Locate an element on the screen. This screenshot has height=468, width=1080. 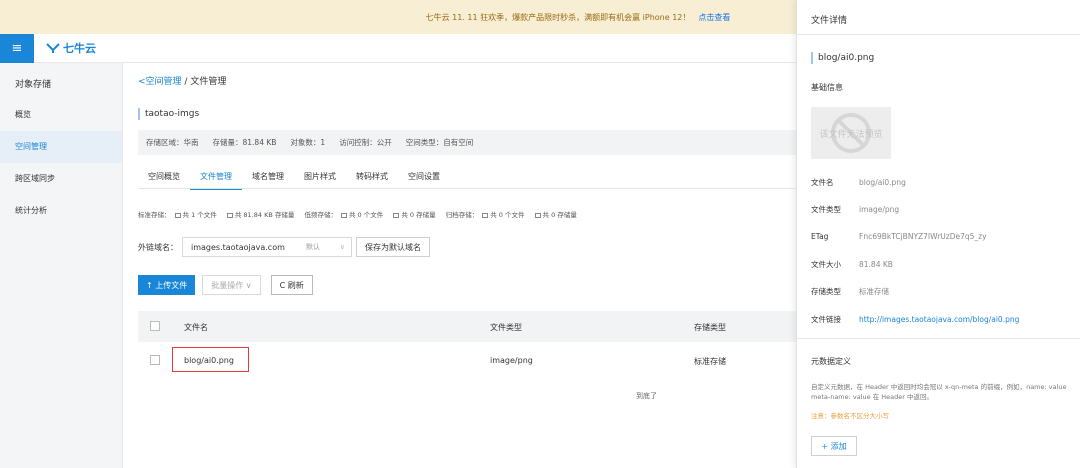
add-metadata-button: + 添加 is located at coordinates (834, 446).